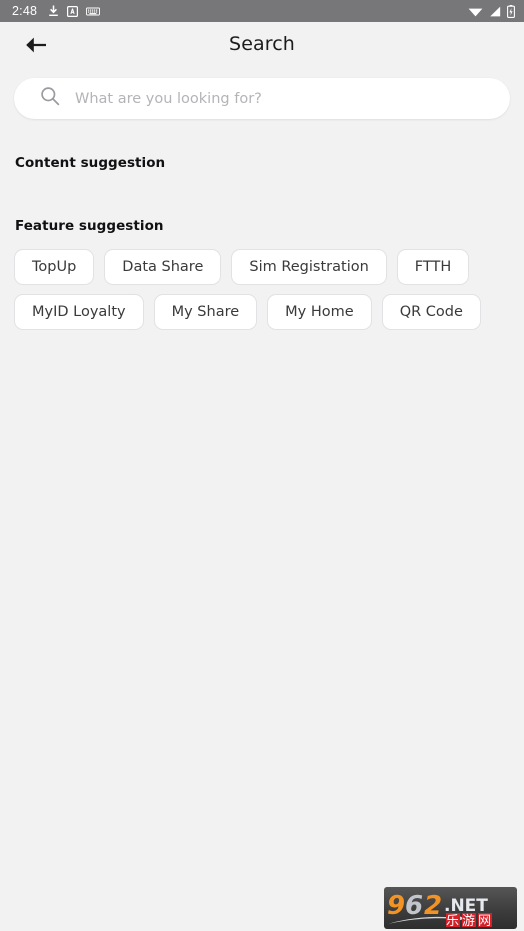  I want to click on chip-row: TopUp Data Share Sim Registration FTTH, so click(264, 267).